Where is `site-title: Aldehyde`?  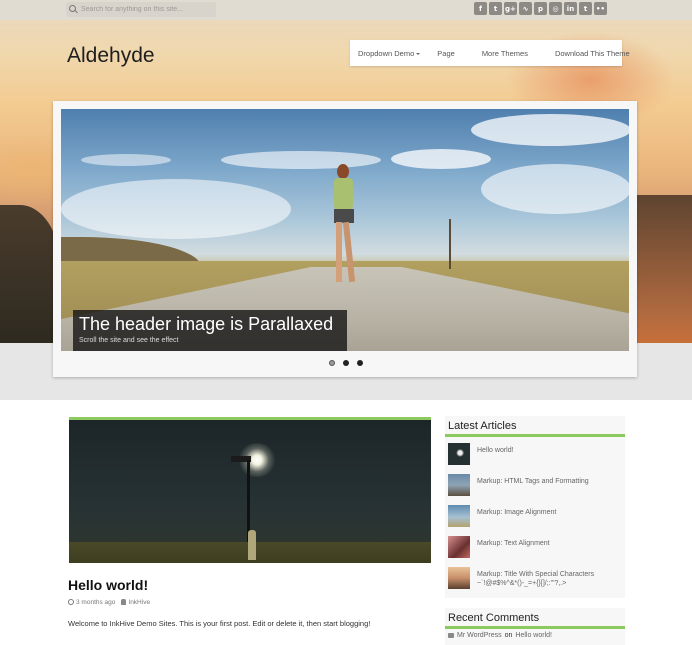 site-title: Aldehyde is located at coordinates (111, 56).